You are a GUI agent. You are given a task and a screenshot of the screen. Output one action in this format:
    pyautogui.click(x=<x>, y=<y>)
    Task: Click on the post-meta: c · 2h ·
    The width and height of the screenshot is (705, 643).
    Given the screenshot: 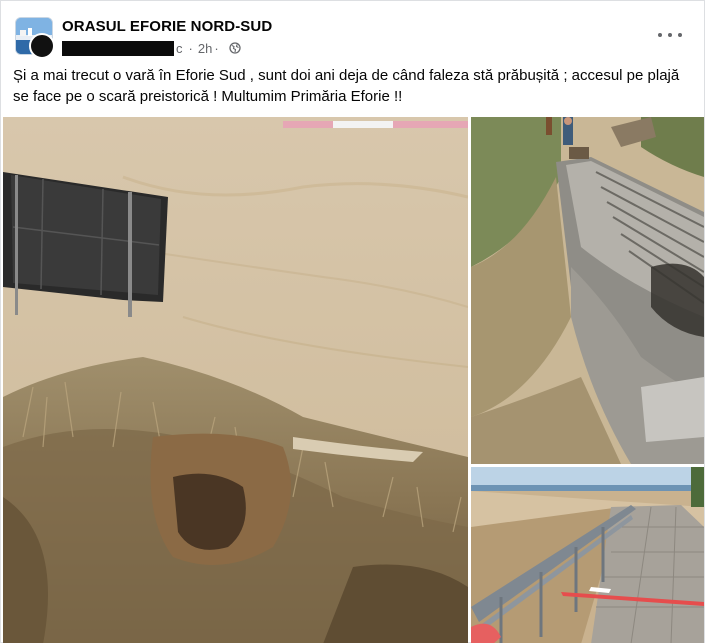 What is the action you would take?
    pyautogui.click(x=151, y=48)
    